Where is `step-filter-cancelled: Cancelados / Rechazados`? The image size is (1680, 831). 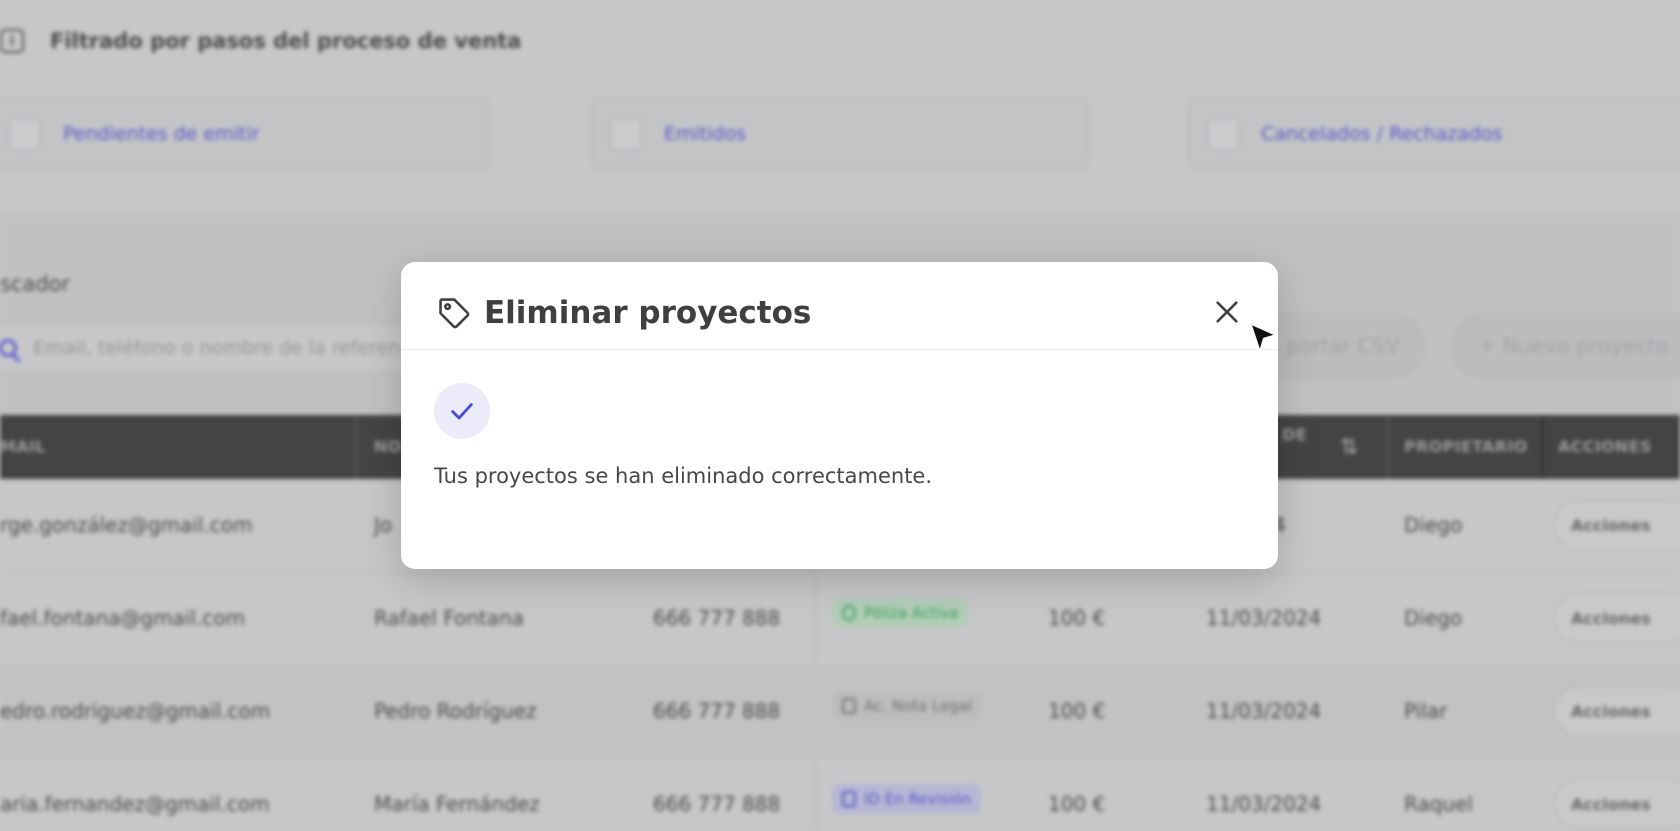 step-filter-cancelled: Cancelados / Rechazados is located at coordinates (1434, 134).